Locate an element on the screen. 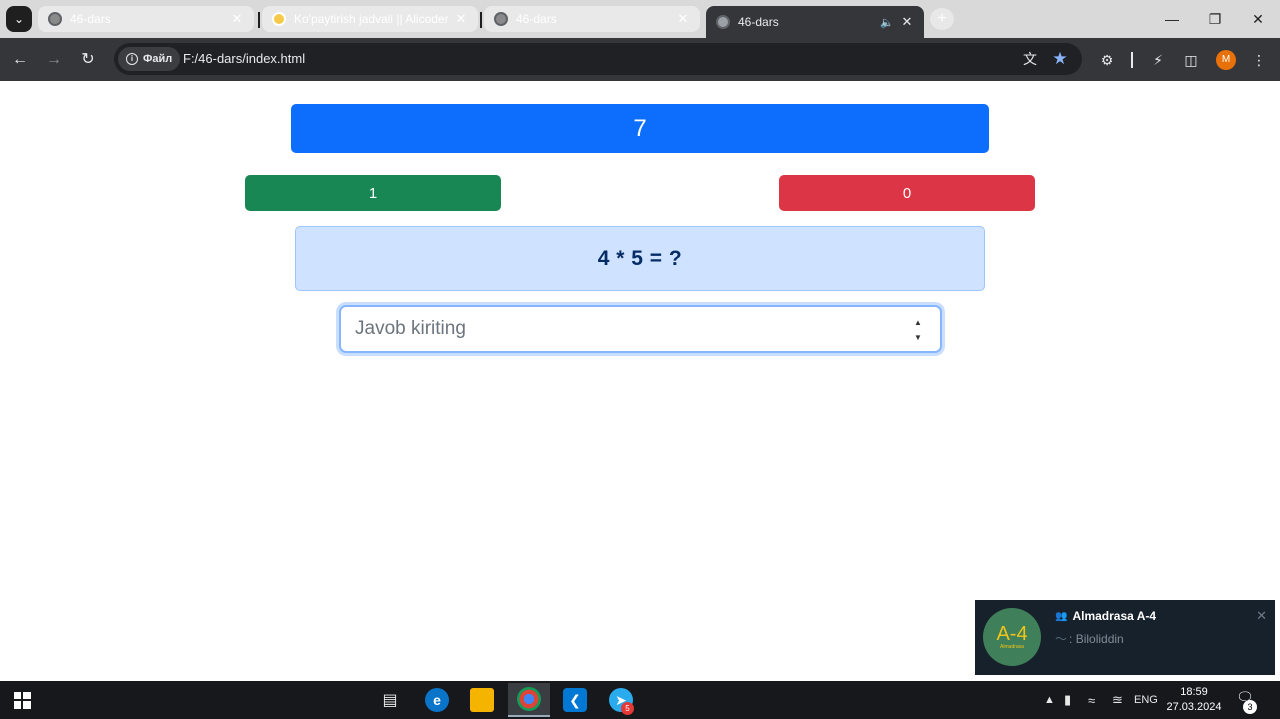 The height and width of the screenshot is (719, 1280). telegram-app: ➤ 5 is located at coordinates (621, 700).